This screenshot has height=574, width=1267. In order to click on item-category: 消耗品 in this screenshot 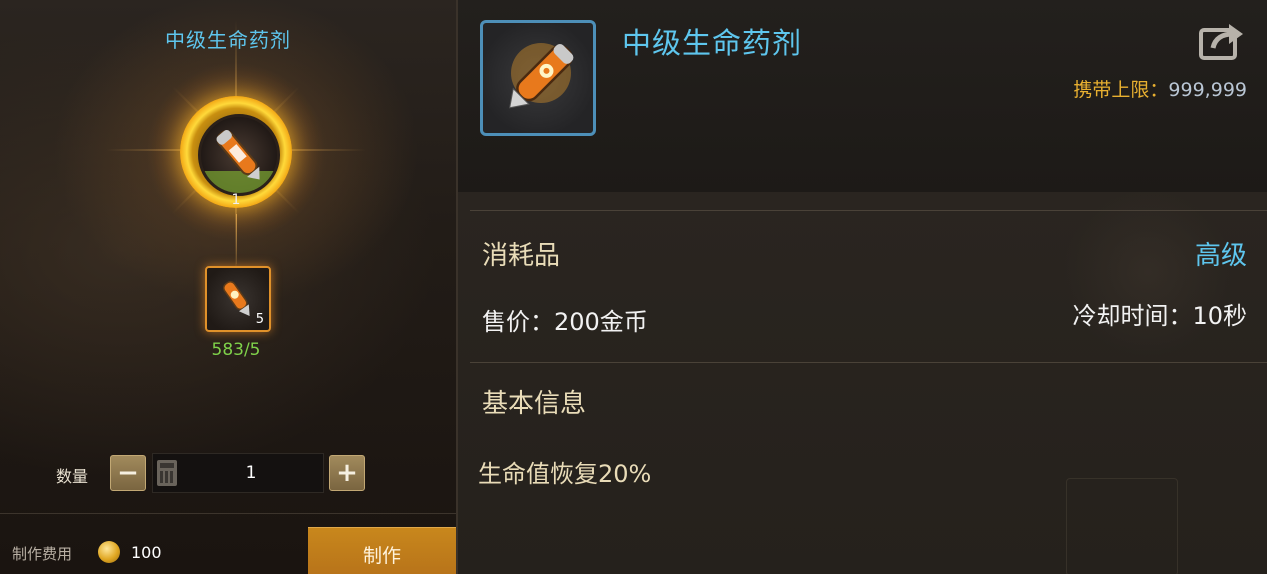, I will do `click(521, 256)`.